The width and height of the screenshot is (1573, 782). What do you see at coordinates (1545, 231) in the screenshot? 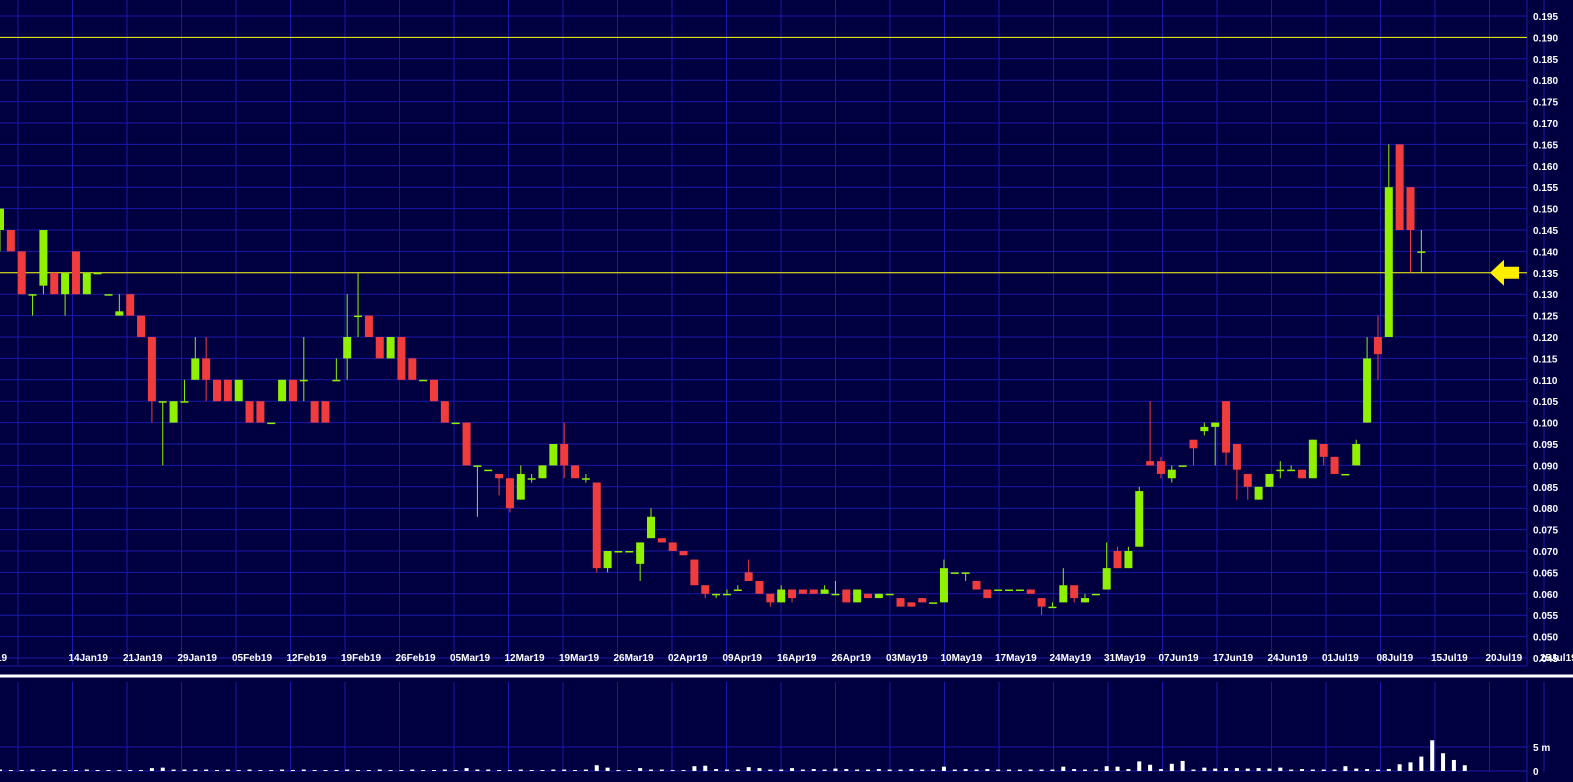
I see `price-tick-label: 0.145` at bounding box center [1545, 231].